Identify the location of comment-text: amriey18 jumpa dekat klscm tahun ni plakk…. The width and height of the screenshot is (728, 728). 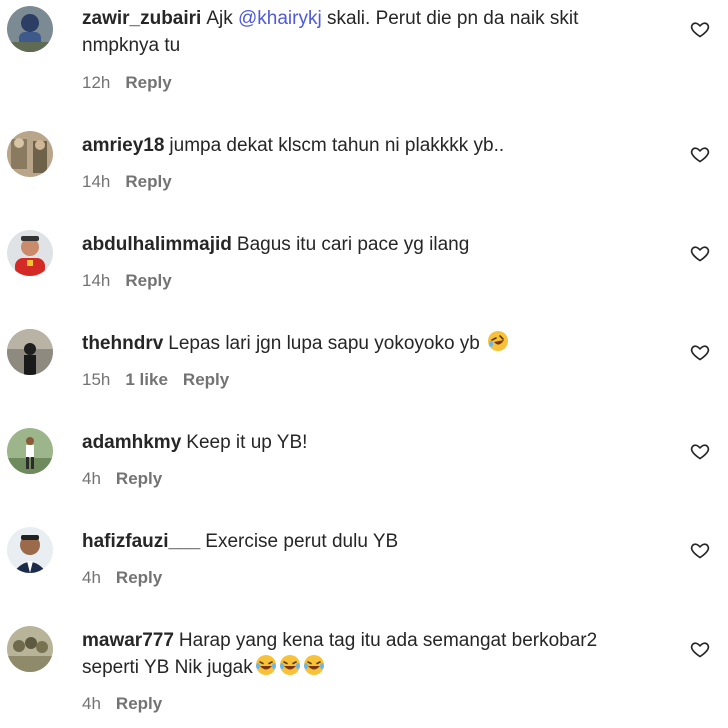
(367, 145).